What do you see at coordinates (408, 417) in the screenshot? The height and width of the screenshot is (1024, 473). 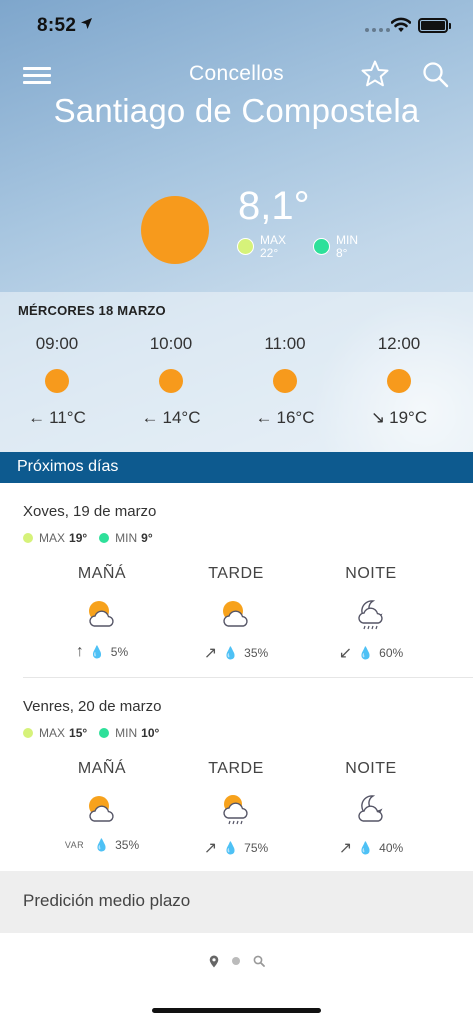 I see `hour-temp: 19°C` at bounding box center [408, 417].